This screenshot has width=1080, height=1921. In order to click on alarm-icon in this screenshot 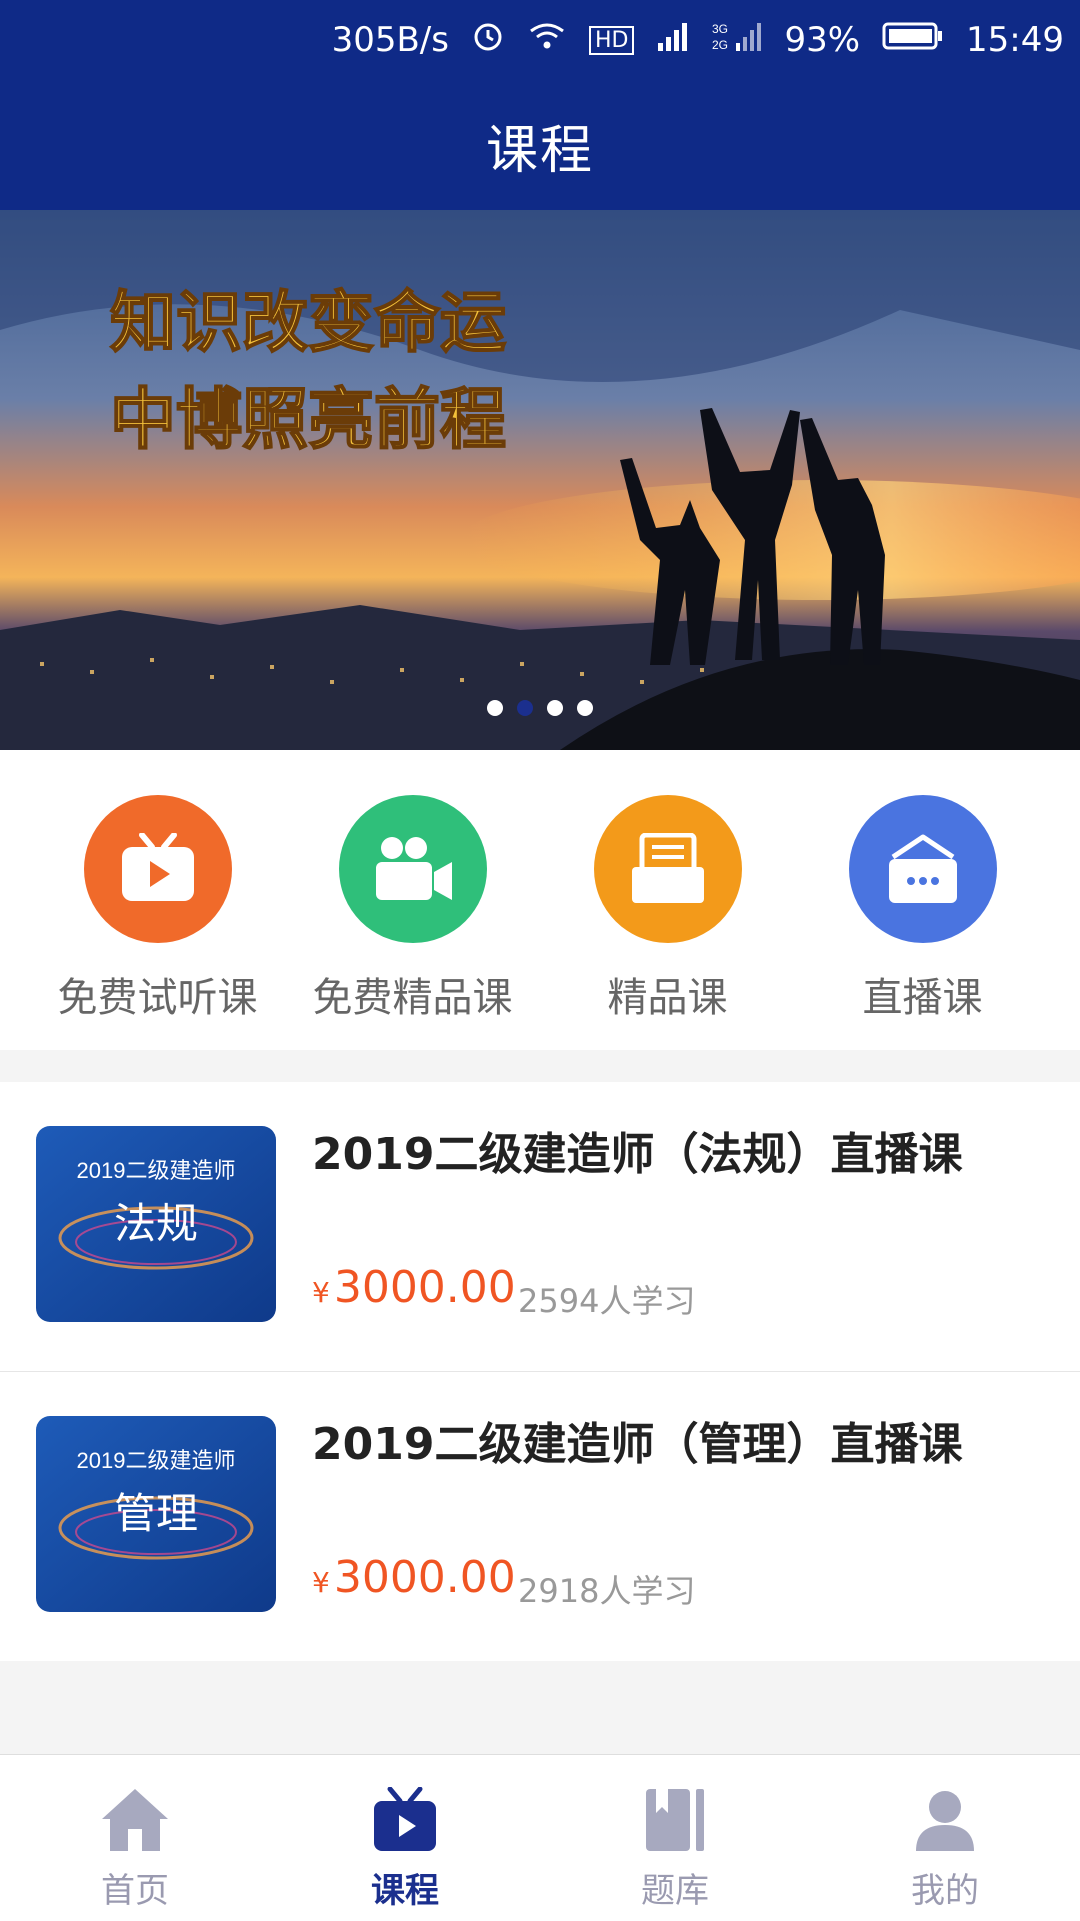, I will do `click(488, 40)`.